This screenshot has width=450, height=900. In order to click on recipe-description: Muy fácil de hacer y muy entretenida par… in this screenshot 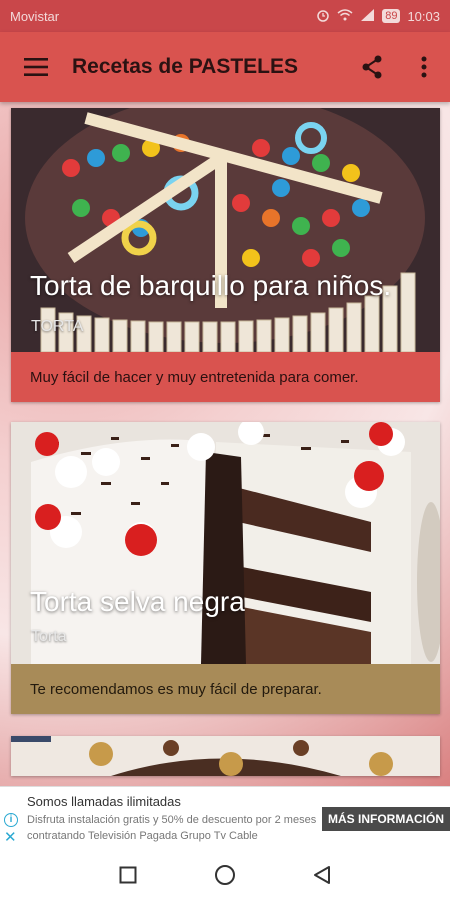, I will do `click(225, 377)`.